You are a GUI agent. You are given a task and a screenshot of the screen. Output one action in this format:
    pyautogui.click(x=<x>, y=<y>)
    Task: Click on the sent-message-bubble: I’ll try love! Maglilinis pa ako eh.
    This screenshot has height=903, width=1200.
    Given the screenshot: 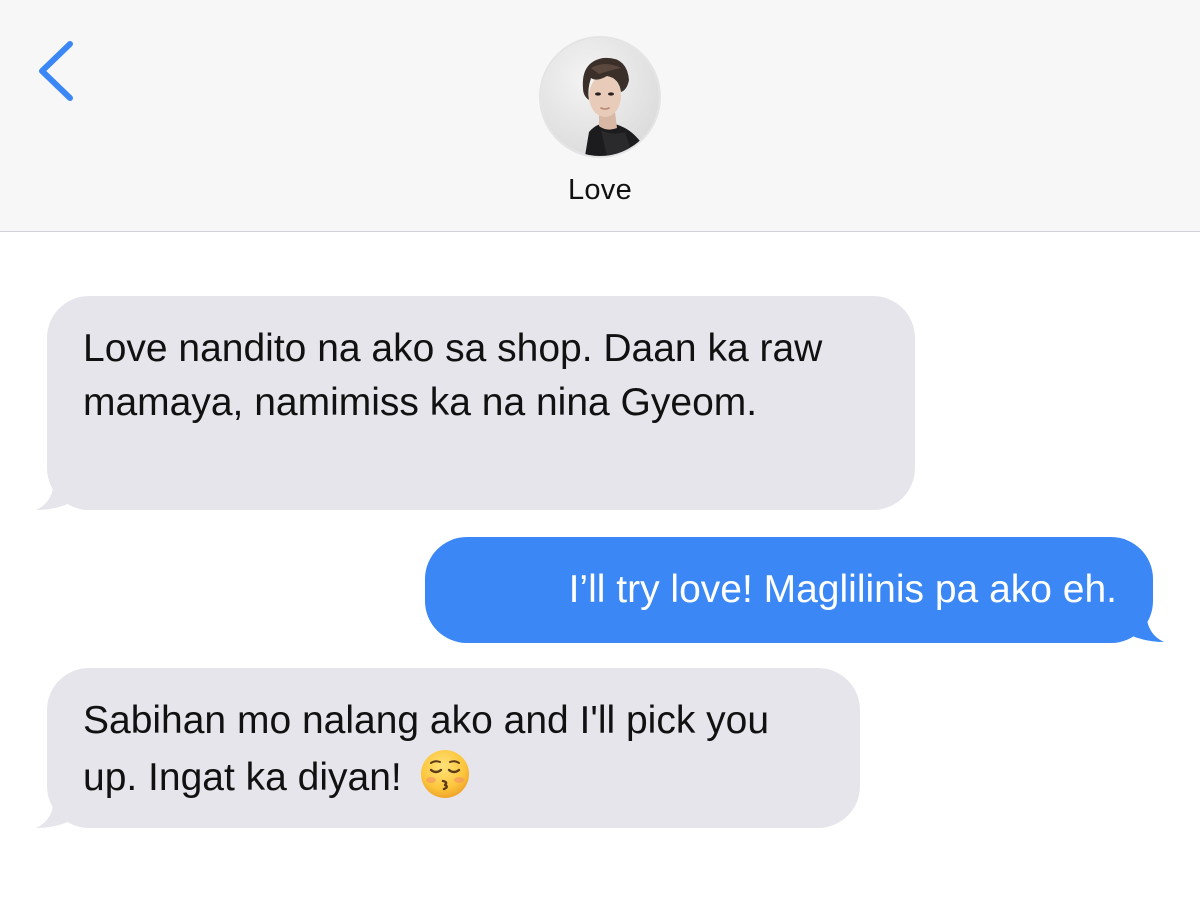 What is the action you would take?
    pyautogui.click(x=789, y=590)
    